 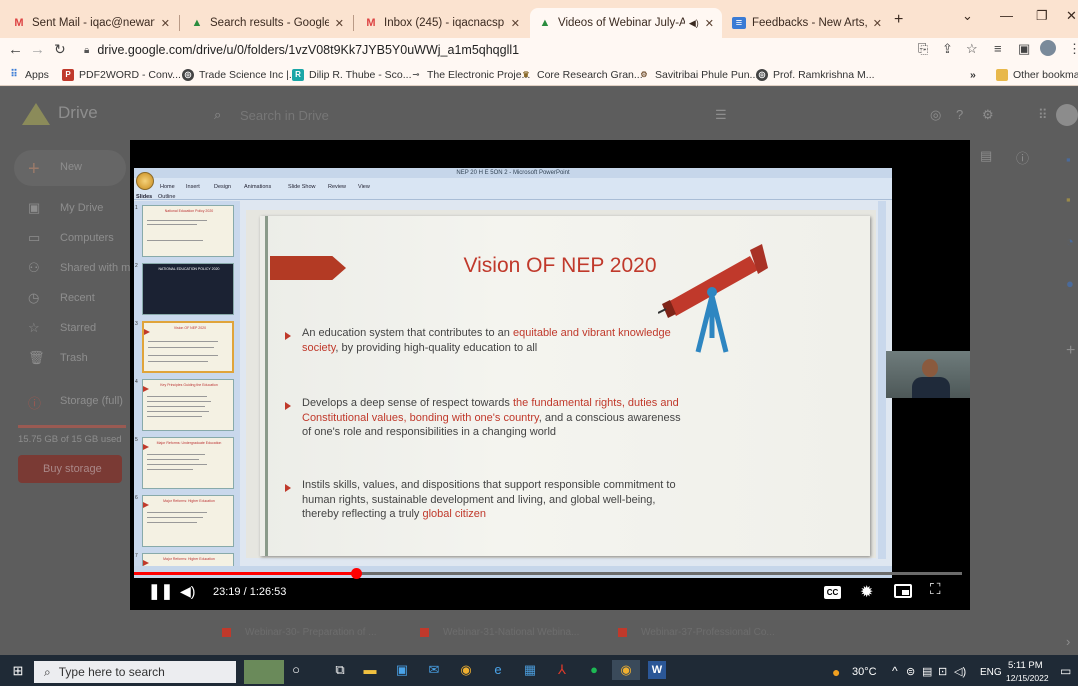 What do you see at coordinates (942, 671) in the screenshot?
I see `tray-wifi-icon: ⊡` at bounding box center [942, 671].